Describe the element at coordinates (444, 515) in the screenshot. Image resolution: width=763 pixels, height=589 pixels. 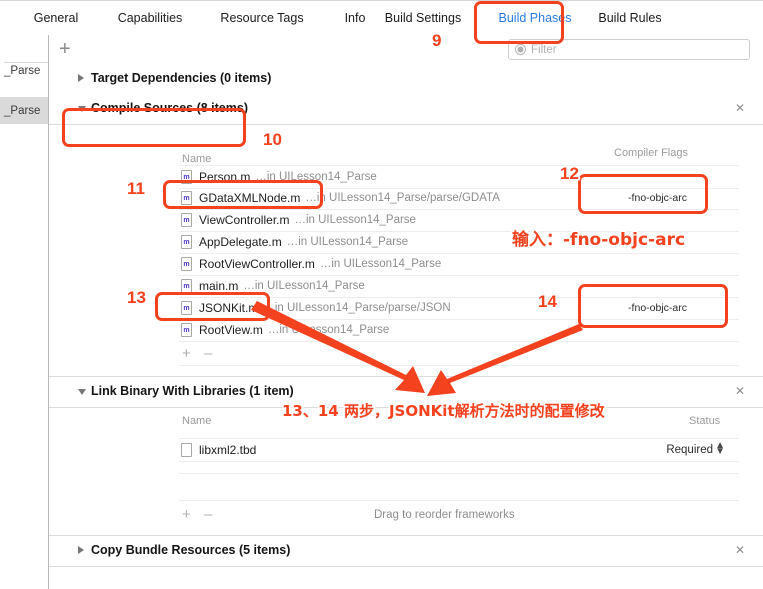
I see `drag-reorder-hint: Drag to reorder frameworks` at that location.